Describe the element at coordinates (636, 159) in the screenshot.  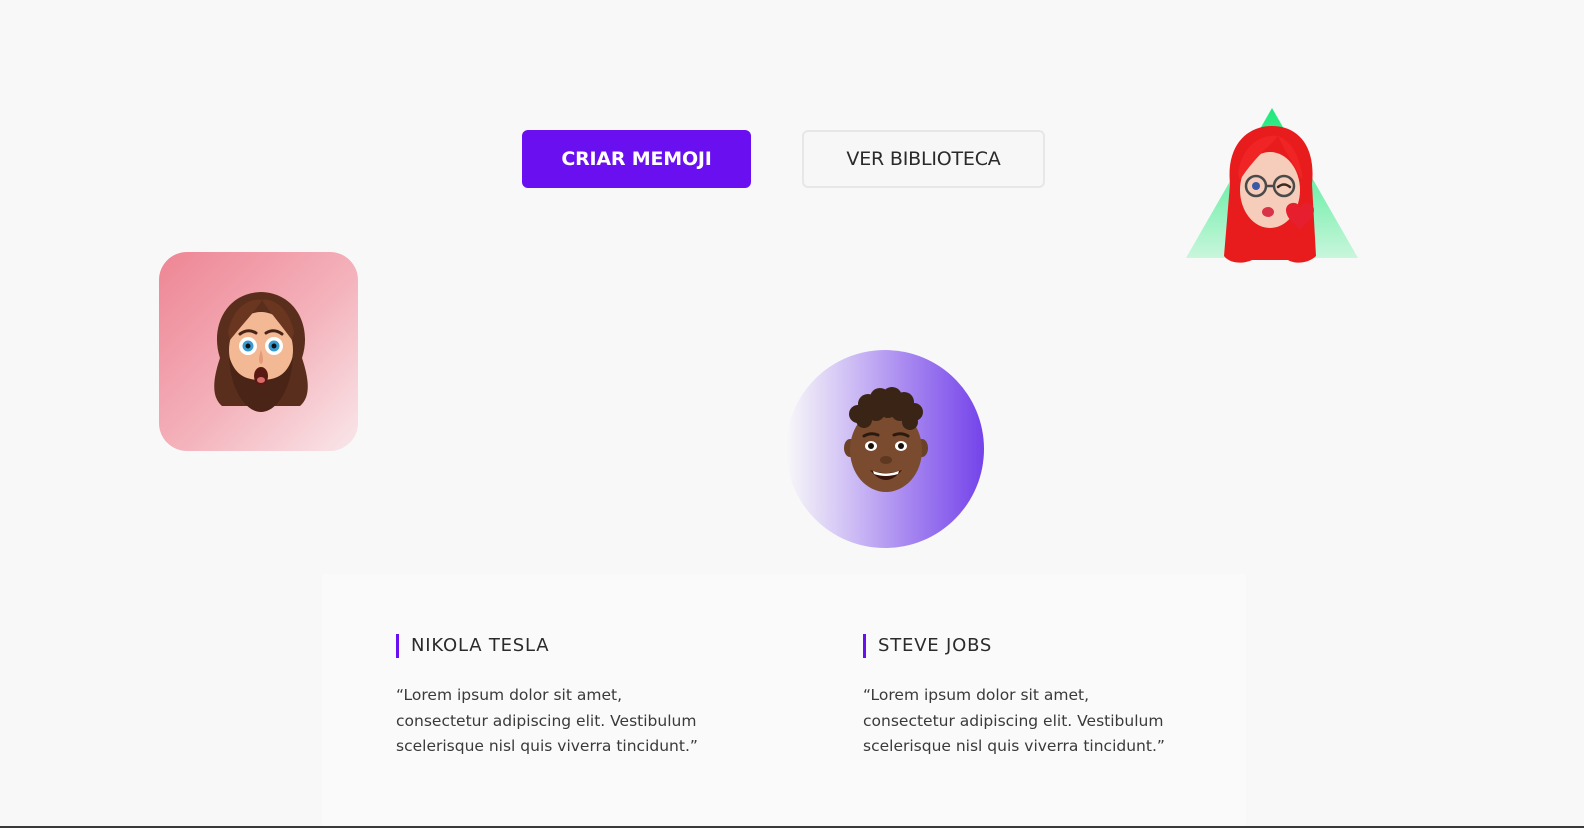
I see `create-memoji-button: CRIAR MEMOJI` at that location.